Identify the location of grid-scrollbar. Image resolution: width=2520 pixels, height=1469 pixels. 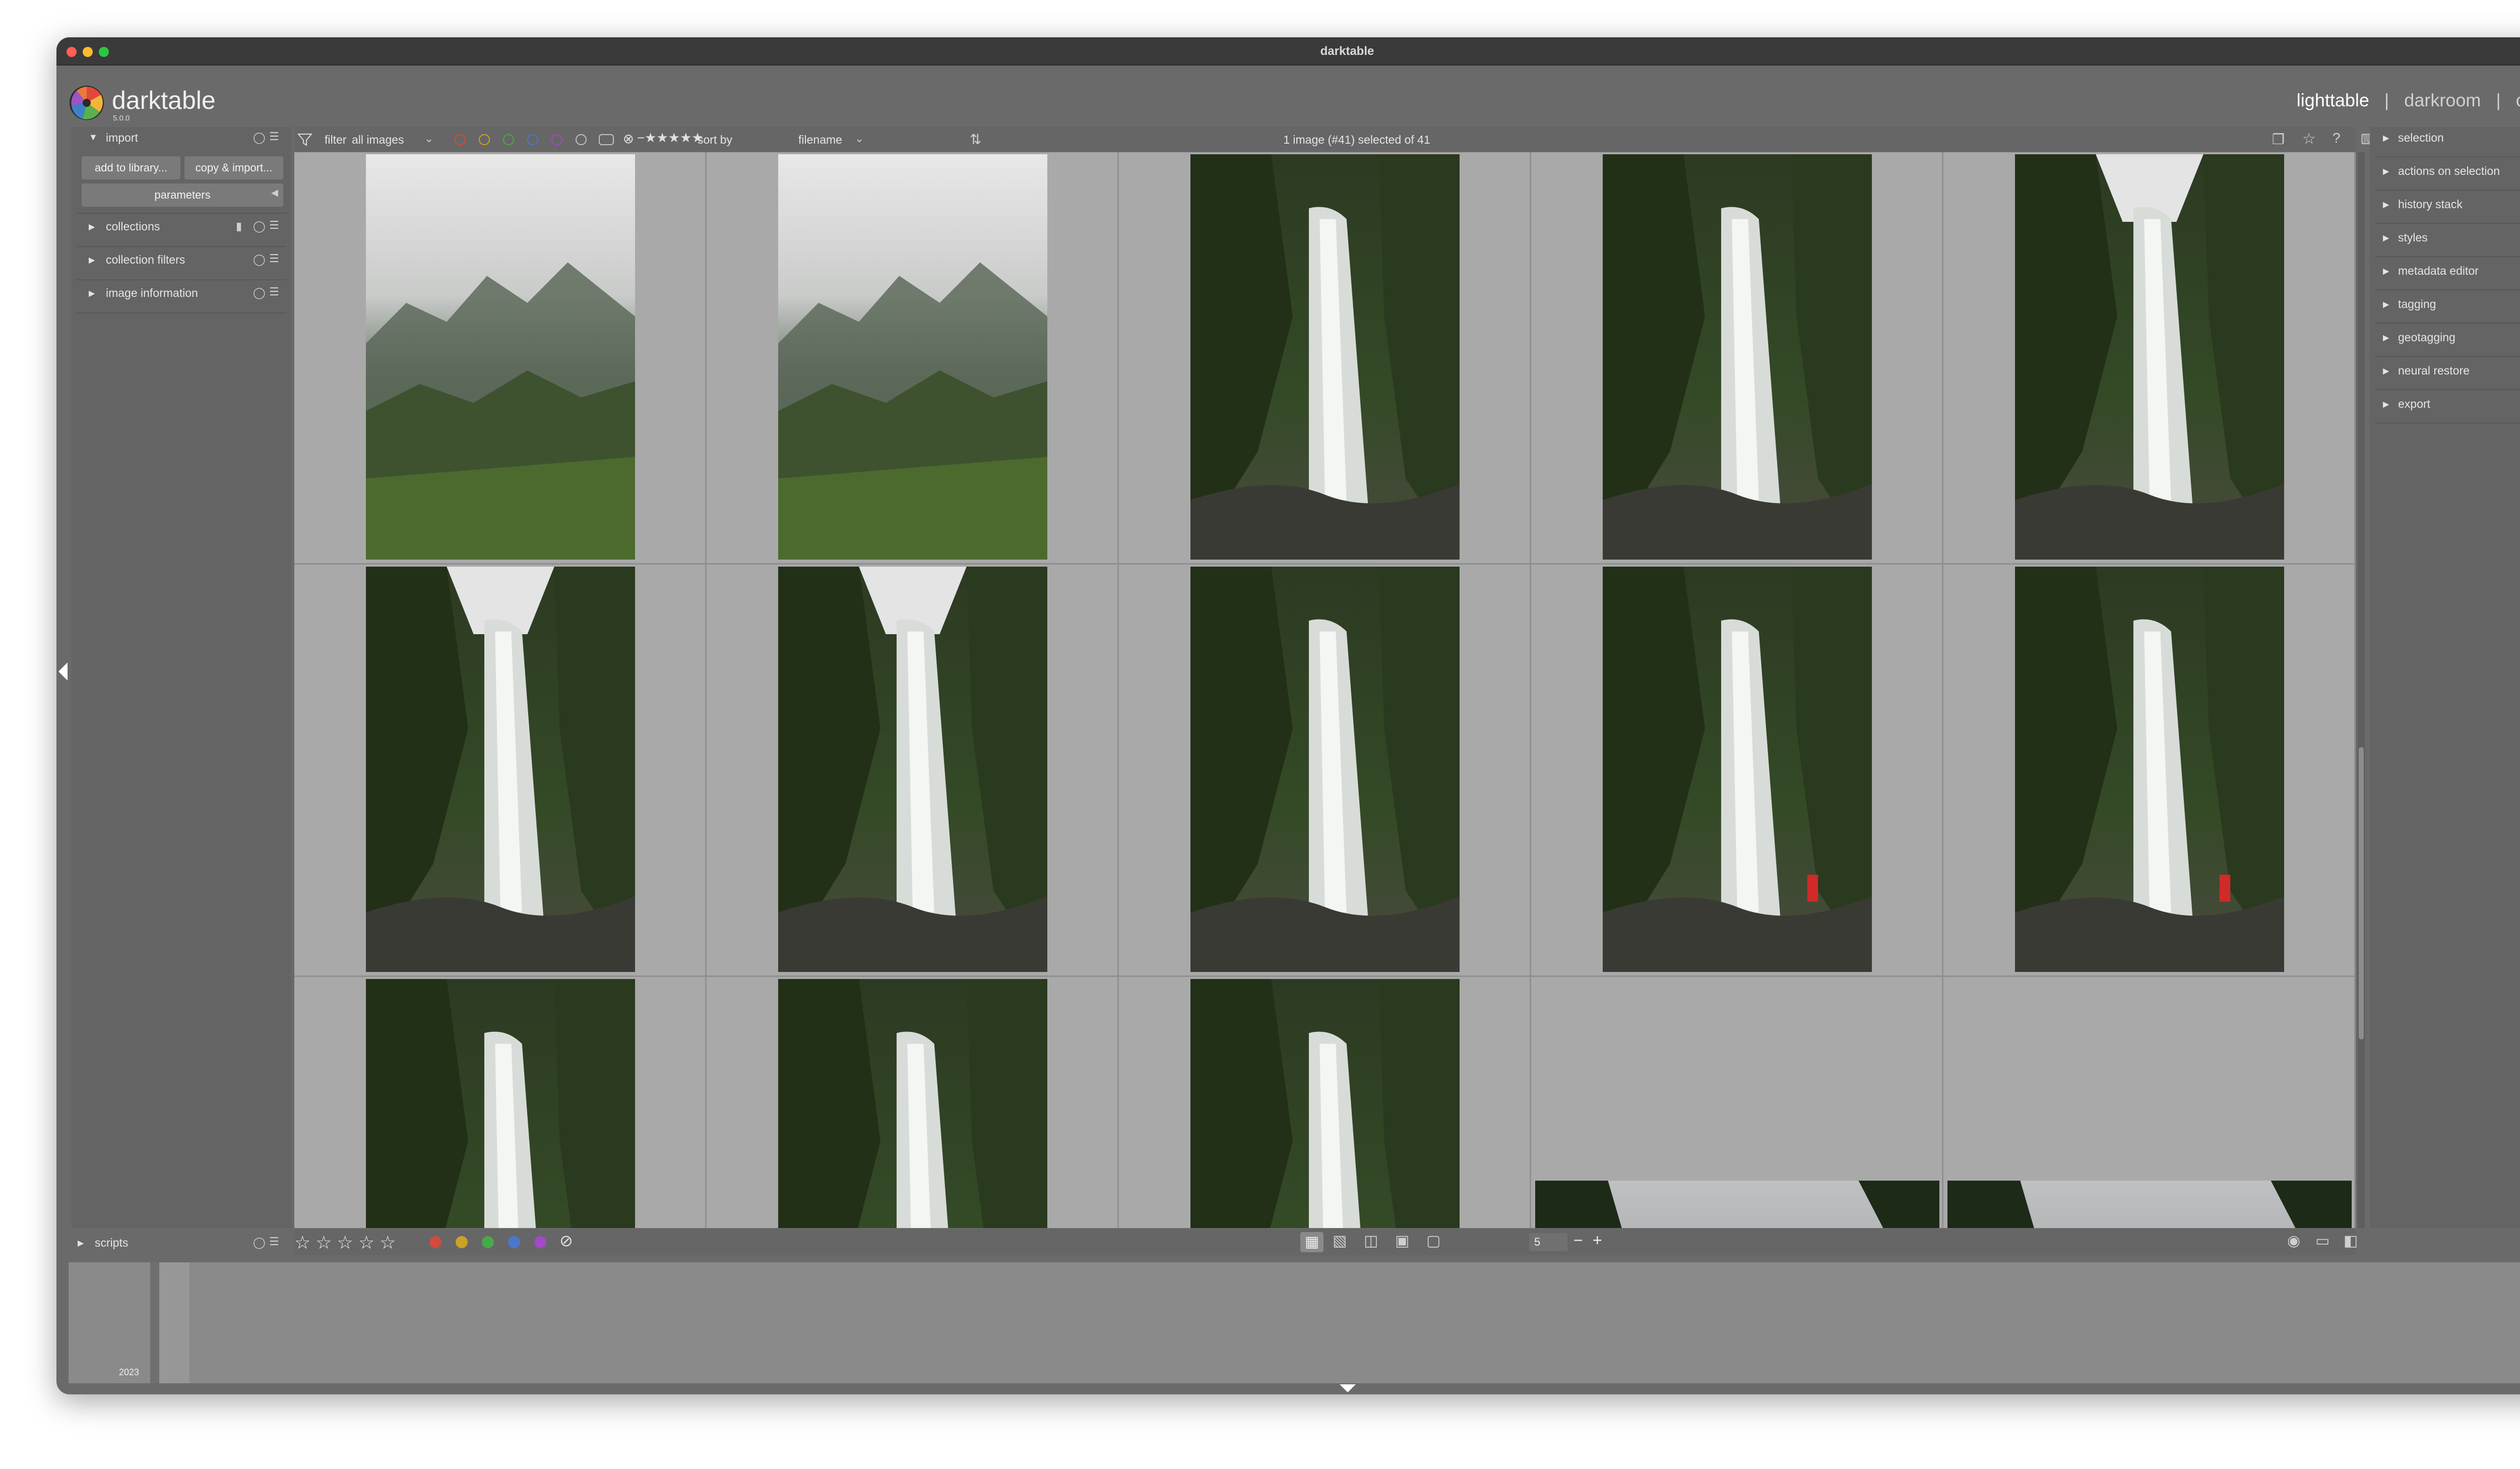
(2361, 690).